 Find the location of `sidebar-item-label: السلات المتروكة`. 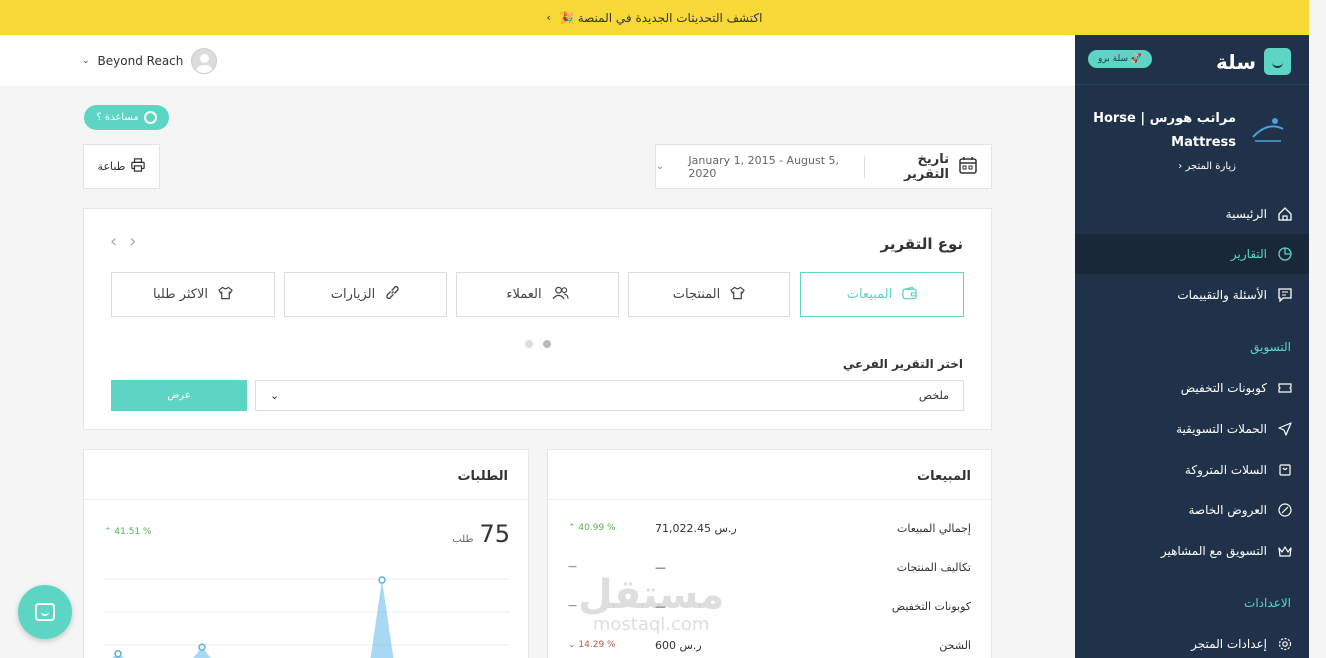

sidebar-item-label: السلات المتروكة is located at coordinates (1225, 470).